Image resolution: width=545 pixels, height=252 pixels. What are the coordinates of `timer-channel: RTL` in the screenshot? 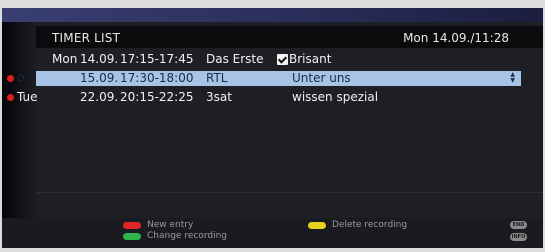 It's located at (217, 78).